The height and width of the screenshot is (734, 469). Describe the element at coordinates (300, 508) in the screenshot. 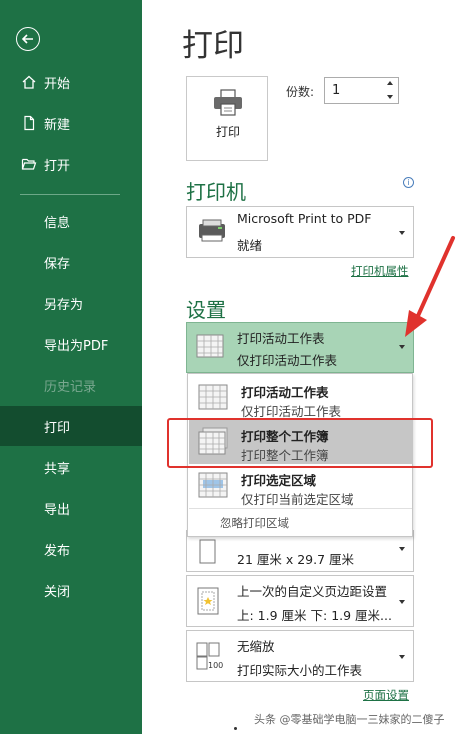

I see `menu-divider` at that location.